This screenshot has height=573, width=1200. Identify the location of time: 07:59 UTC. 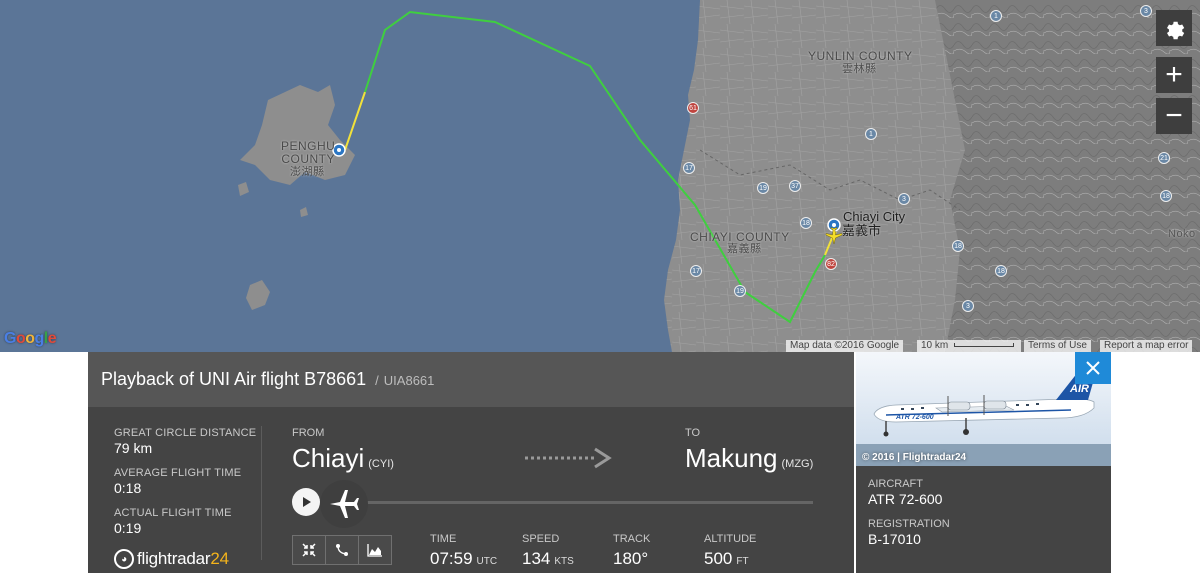
(463, 559).